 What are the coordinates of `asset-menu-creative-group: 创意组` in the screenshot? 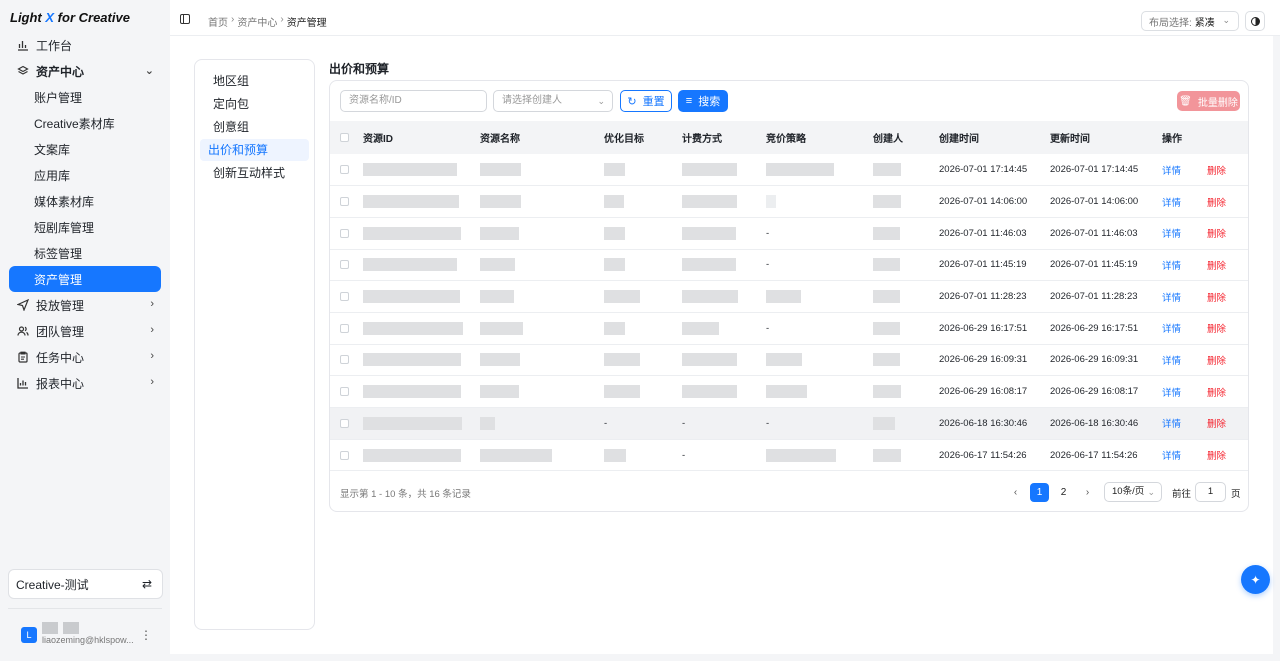 It's located at (254, 127).